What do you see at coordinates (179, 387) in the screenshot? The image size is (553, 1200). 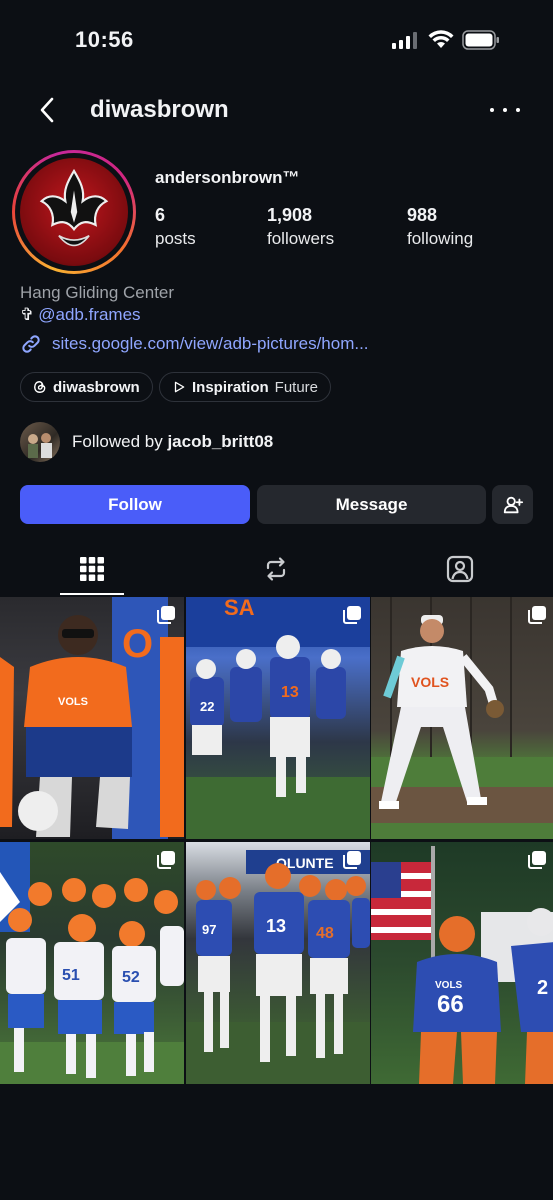 I see `play-icon` at bounding box center [179, 387].